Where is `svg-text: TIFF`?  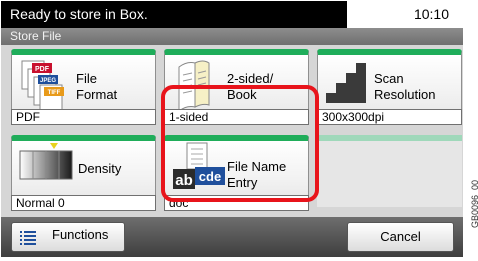
svg-text: TIFF is located at coordinates (54, 93).